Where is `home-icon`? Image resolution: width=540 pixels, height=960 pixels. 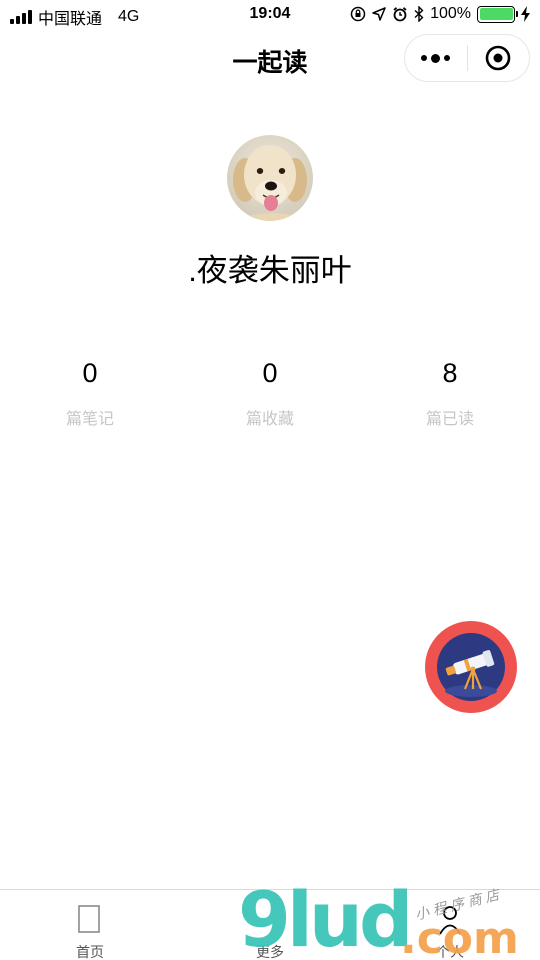
home-icon is located at coordinates (89, 919).